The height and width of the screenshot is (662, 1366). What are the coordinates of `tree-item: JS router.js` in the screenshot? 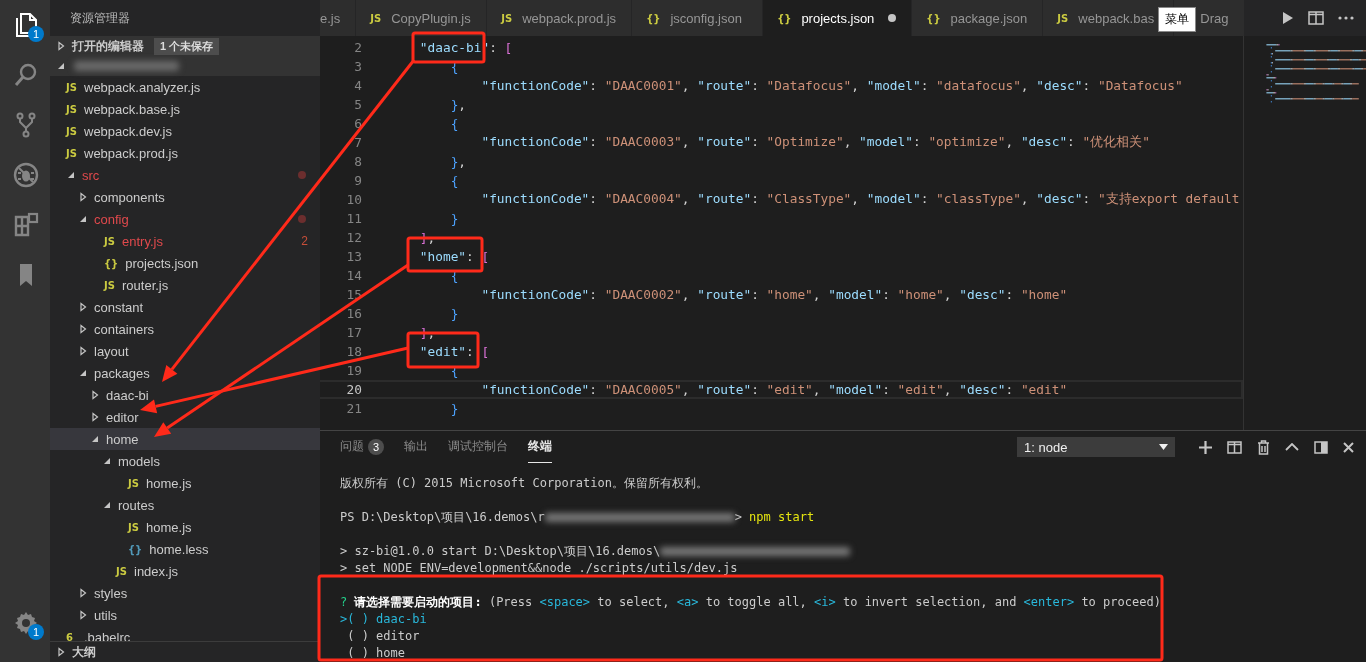 It's located at (185, 285).